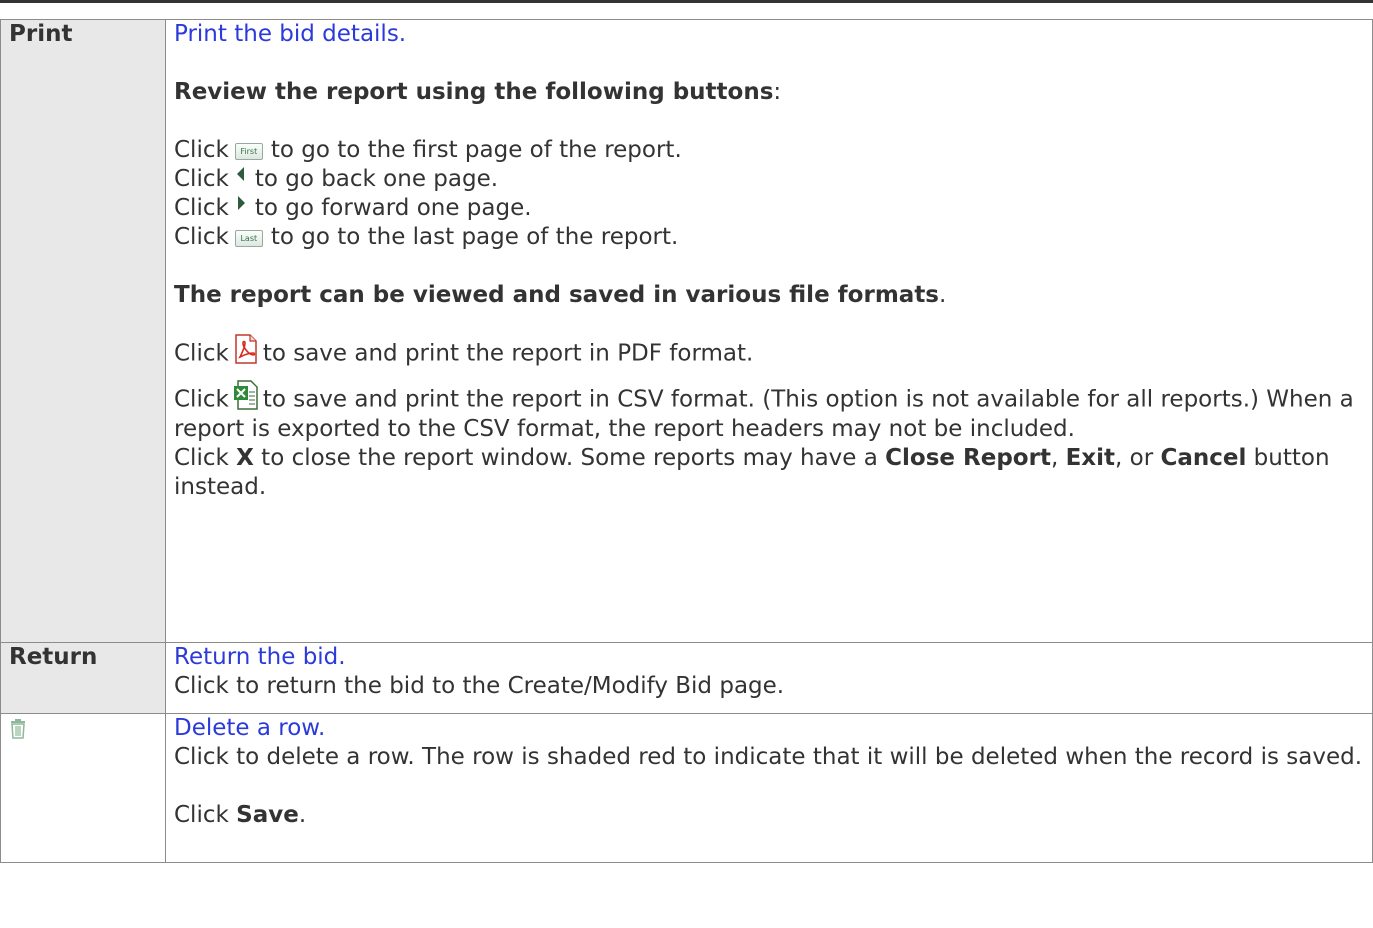 Image resolution: width=1373 pixels, height=928 pixels. Describe the element at coordinates (249, 728) in the screenshot. I see `delete-link: Delete a row.` at that location.